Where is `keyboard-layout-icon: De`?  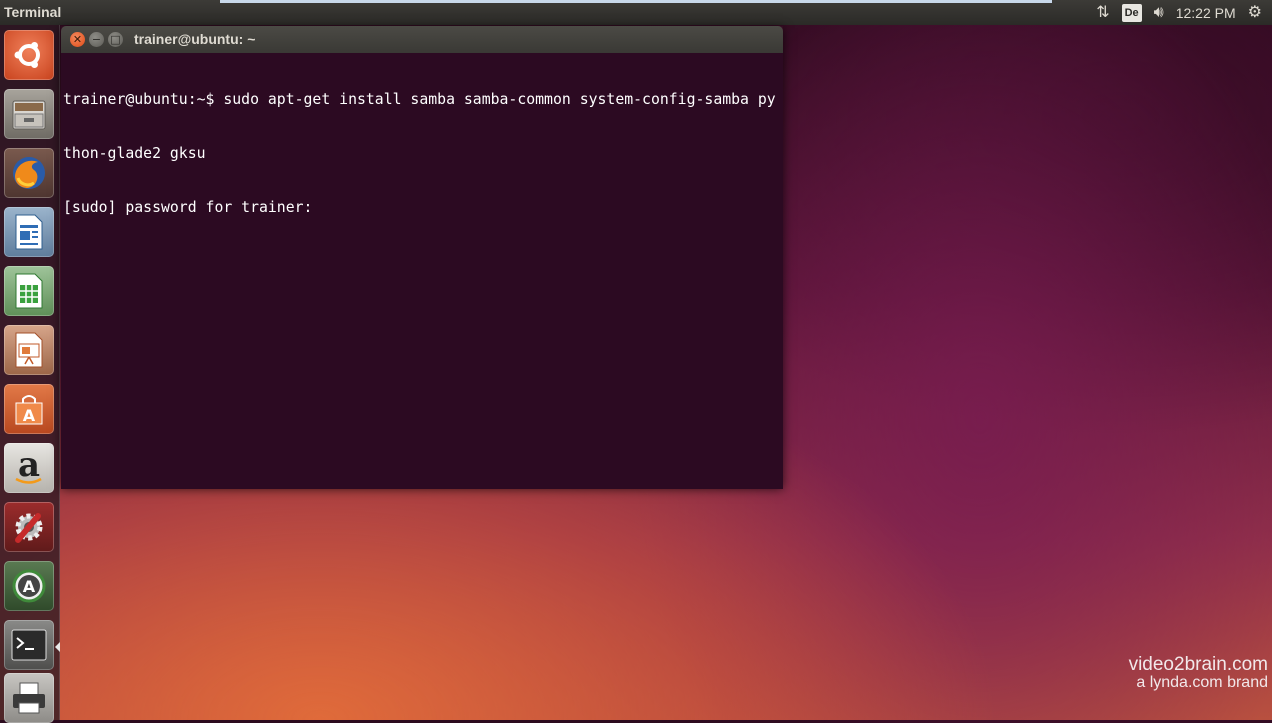
keyboard-layout-icon: De is located at coordinates (1131, 12).